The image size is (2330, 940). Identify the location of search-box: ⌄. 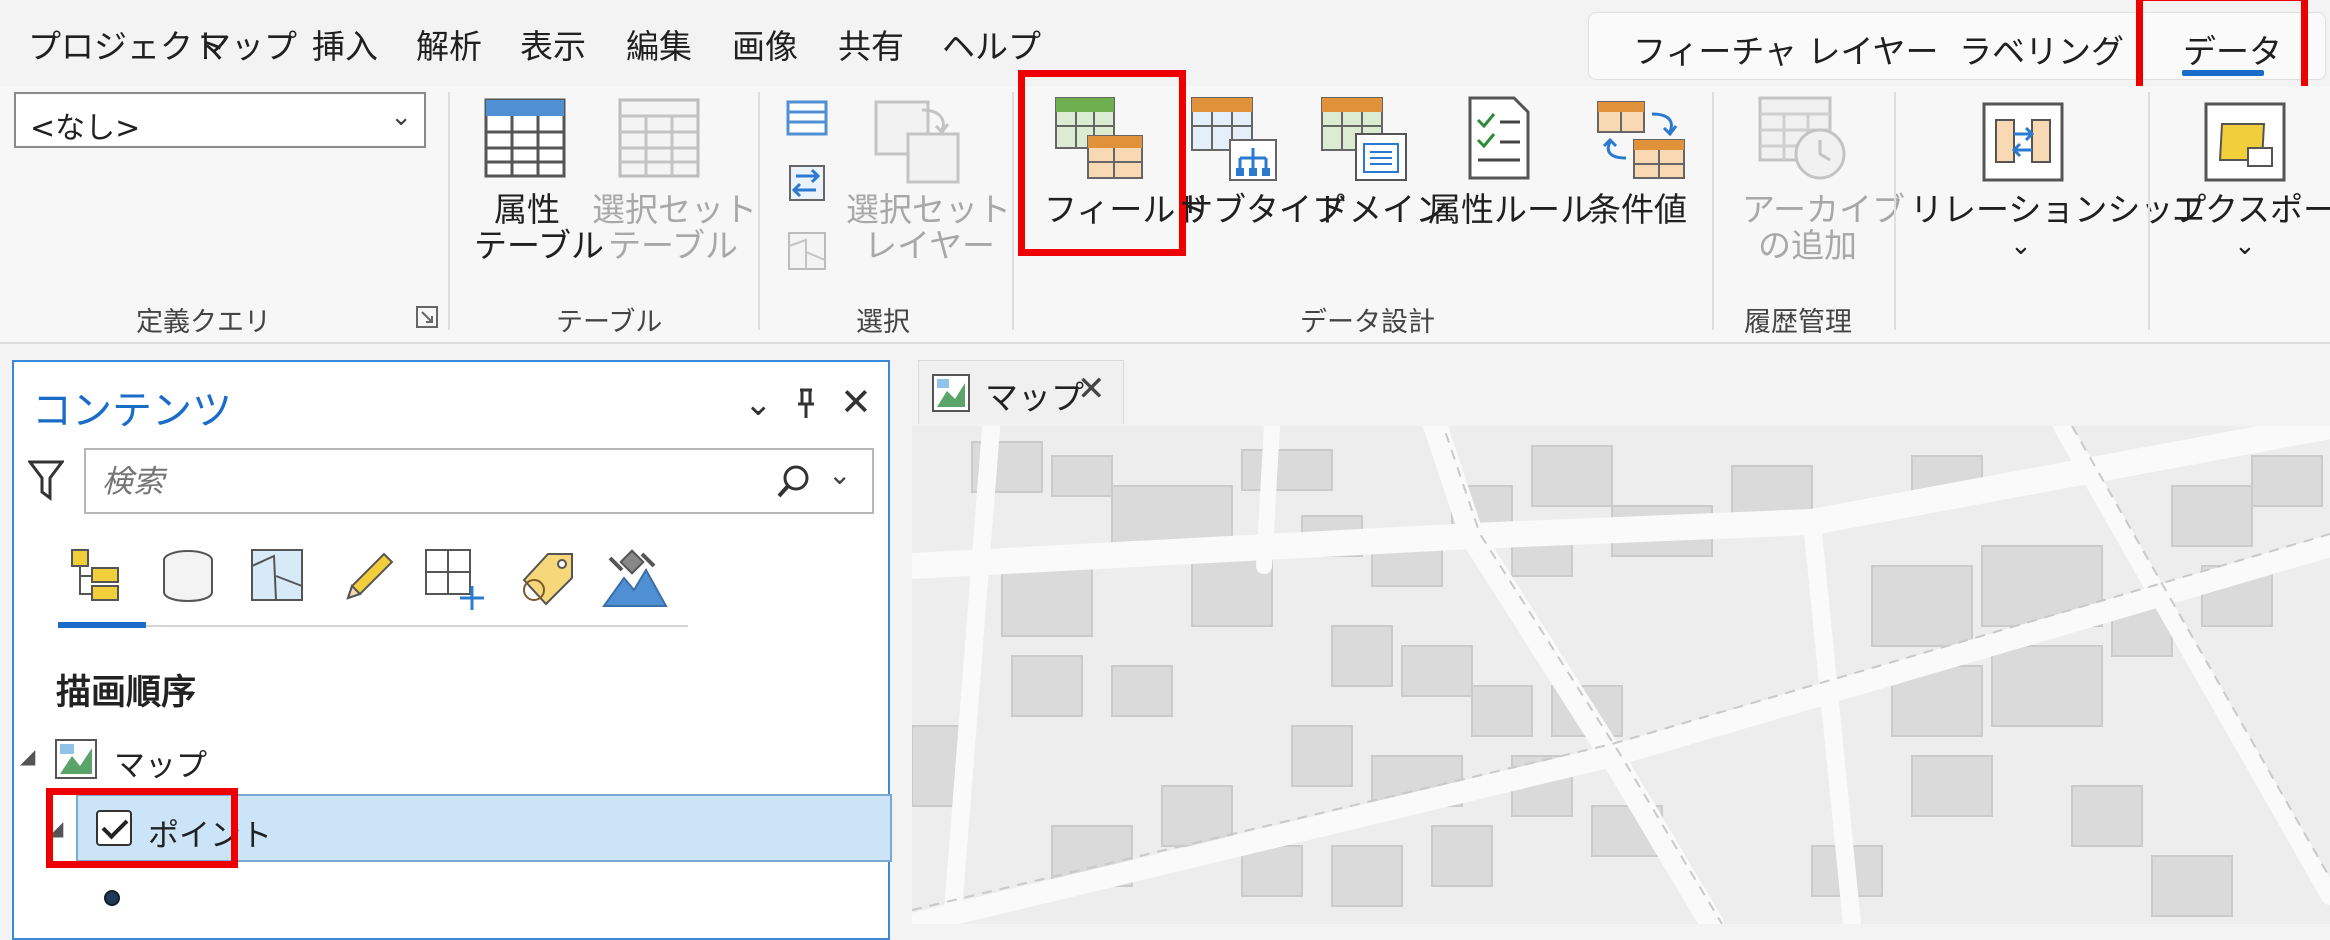
(479, 481).